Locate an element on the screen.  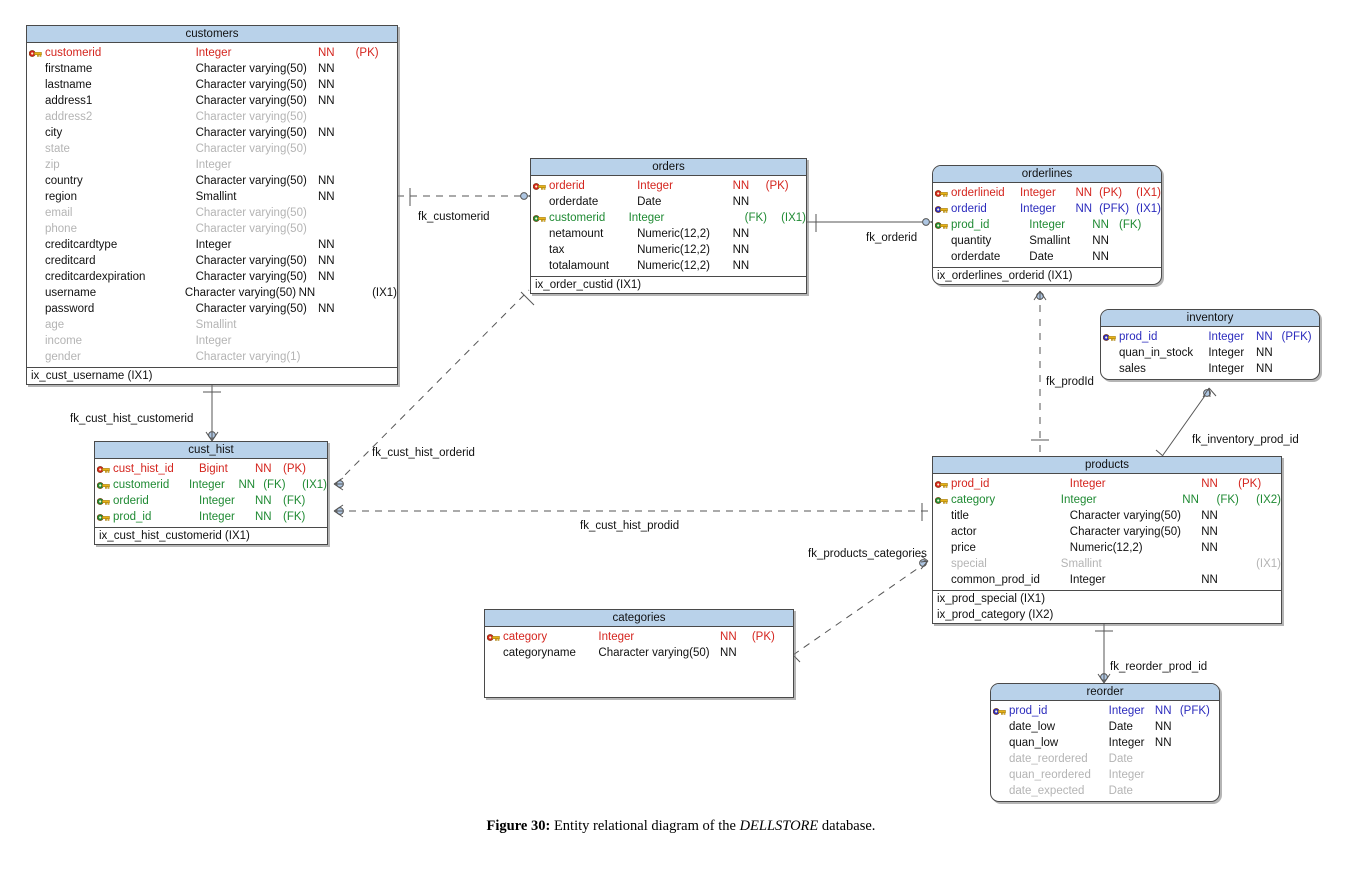
column-name: password is located at coordinates (70, 309).